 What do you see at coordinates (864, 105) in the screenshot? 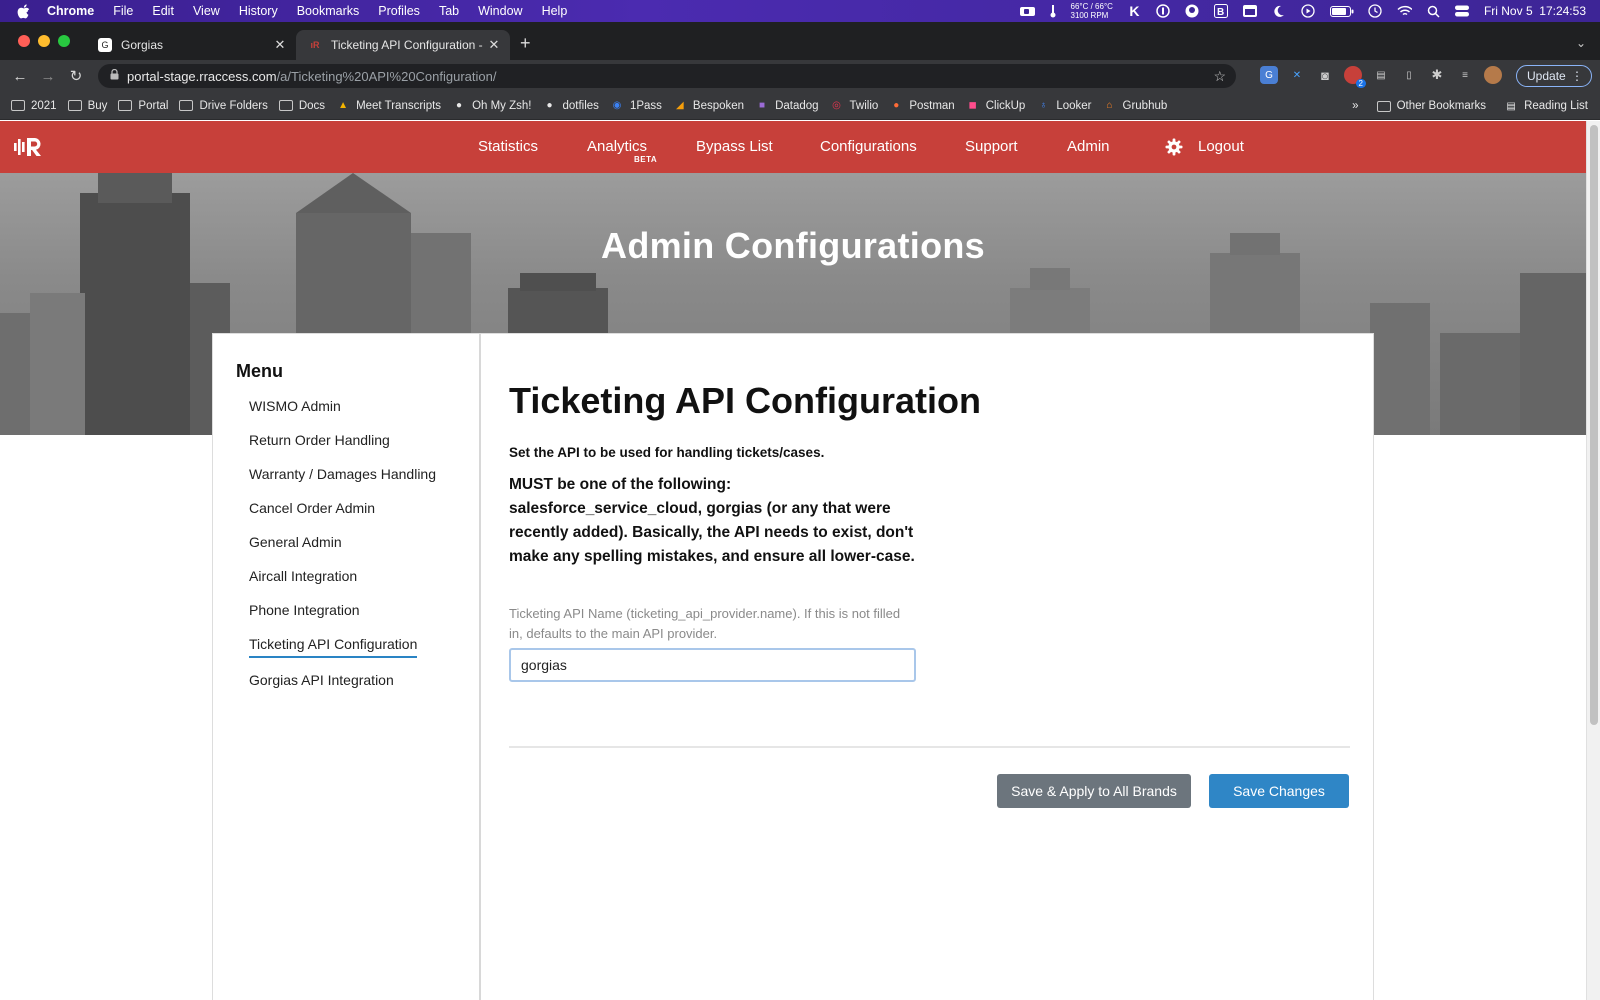
I see `bookmark-label: Twilio` at bounding box center [864, 105].